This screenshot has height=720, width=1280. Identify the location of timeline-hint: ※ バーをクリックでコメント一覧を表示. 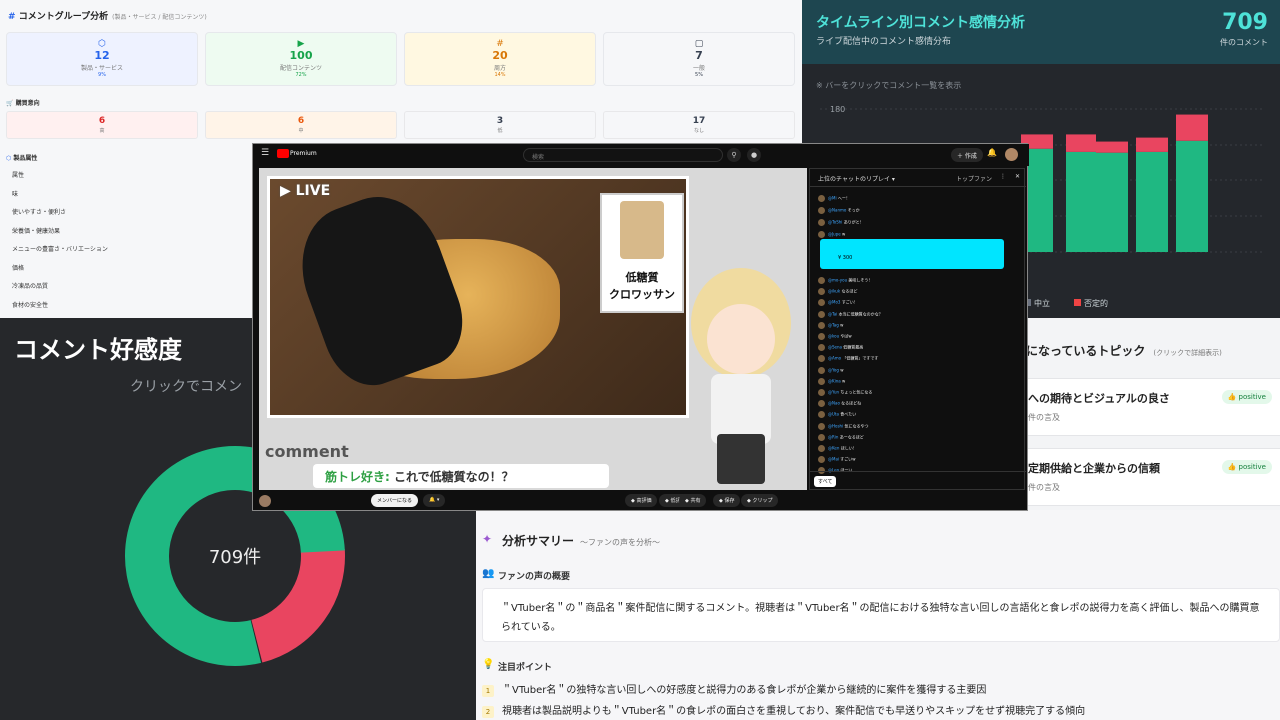
(889, 85).